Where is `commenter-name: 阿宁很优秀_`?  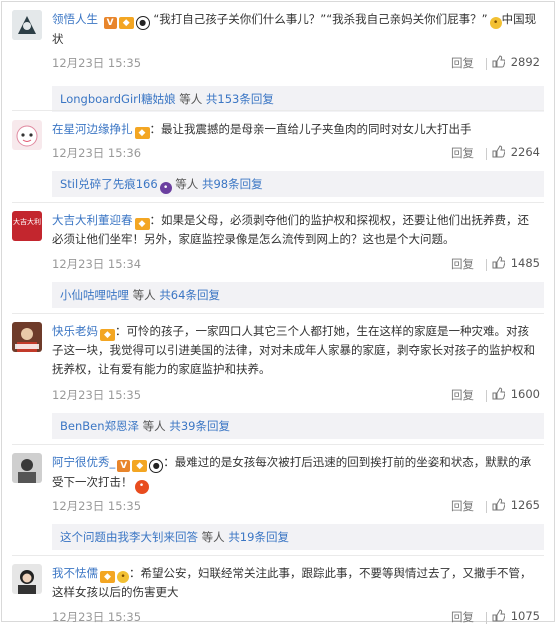 commenter-name: 阿宁很优秀_ is located at coordinates (83, 462).